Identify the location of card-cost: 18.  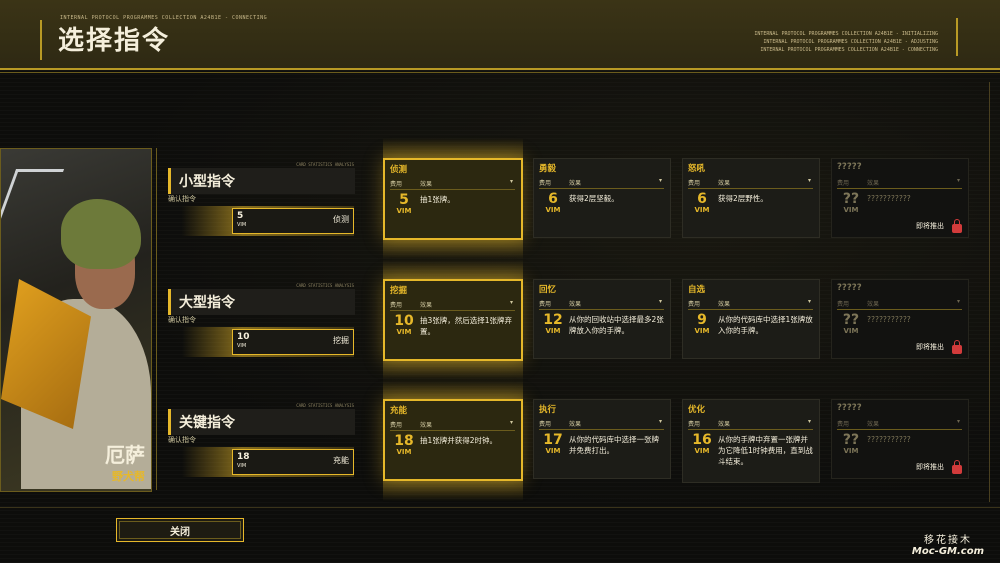
(404, 441).